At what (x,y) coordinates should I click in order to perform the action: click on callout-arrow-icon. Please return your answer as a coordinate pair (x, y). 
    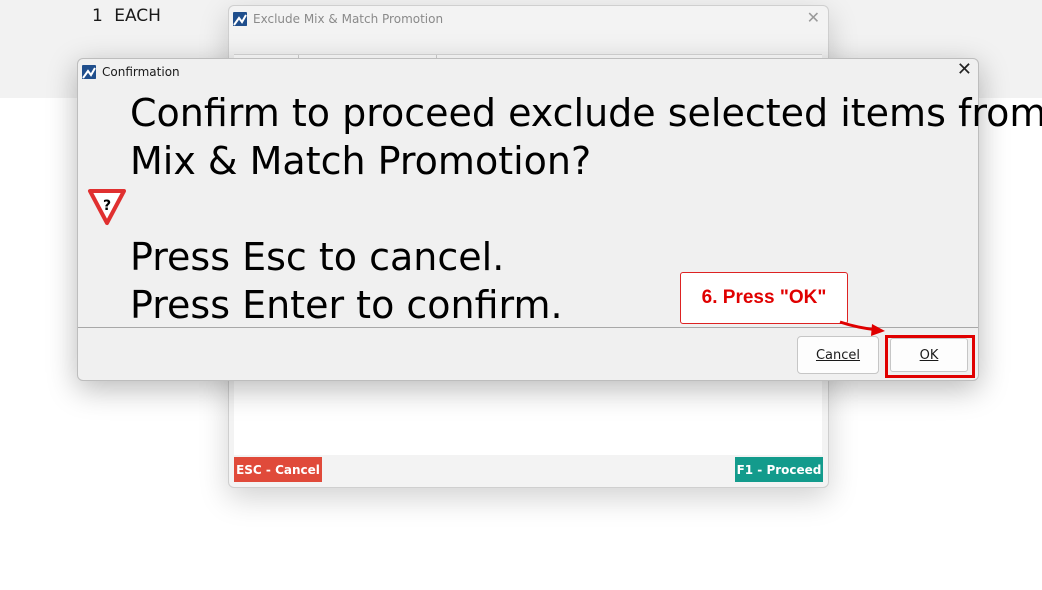
    Looking at the image, I should click on (862, 328).